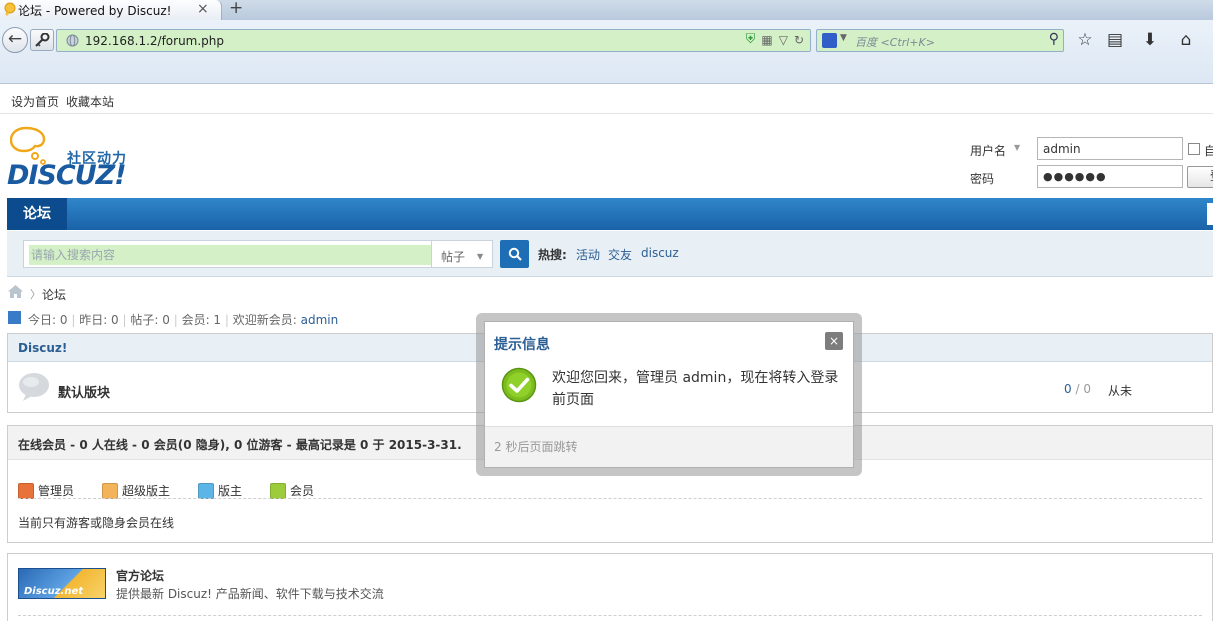  I want to click on dialog-title: 提示信息, so click(522, 345).